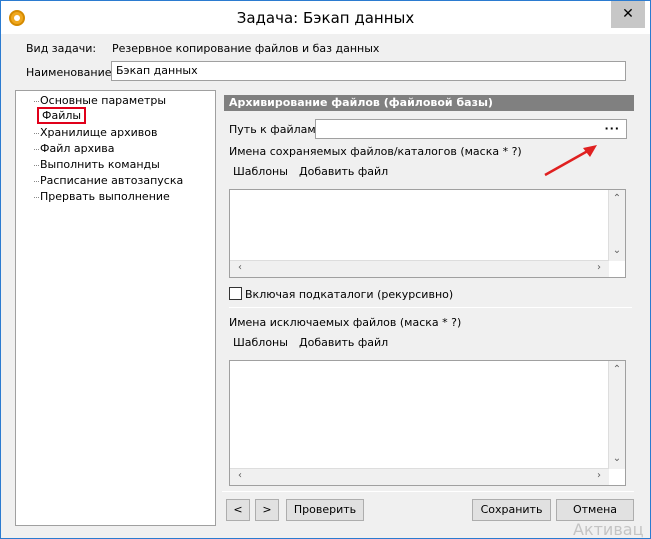 The width and height of the screenshot is (651, 539). Describe the element at coordinates (260, 342) in the screenshot. I see `excluded-templates-button: Шаблоны` at that location.